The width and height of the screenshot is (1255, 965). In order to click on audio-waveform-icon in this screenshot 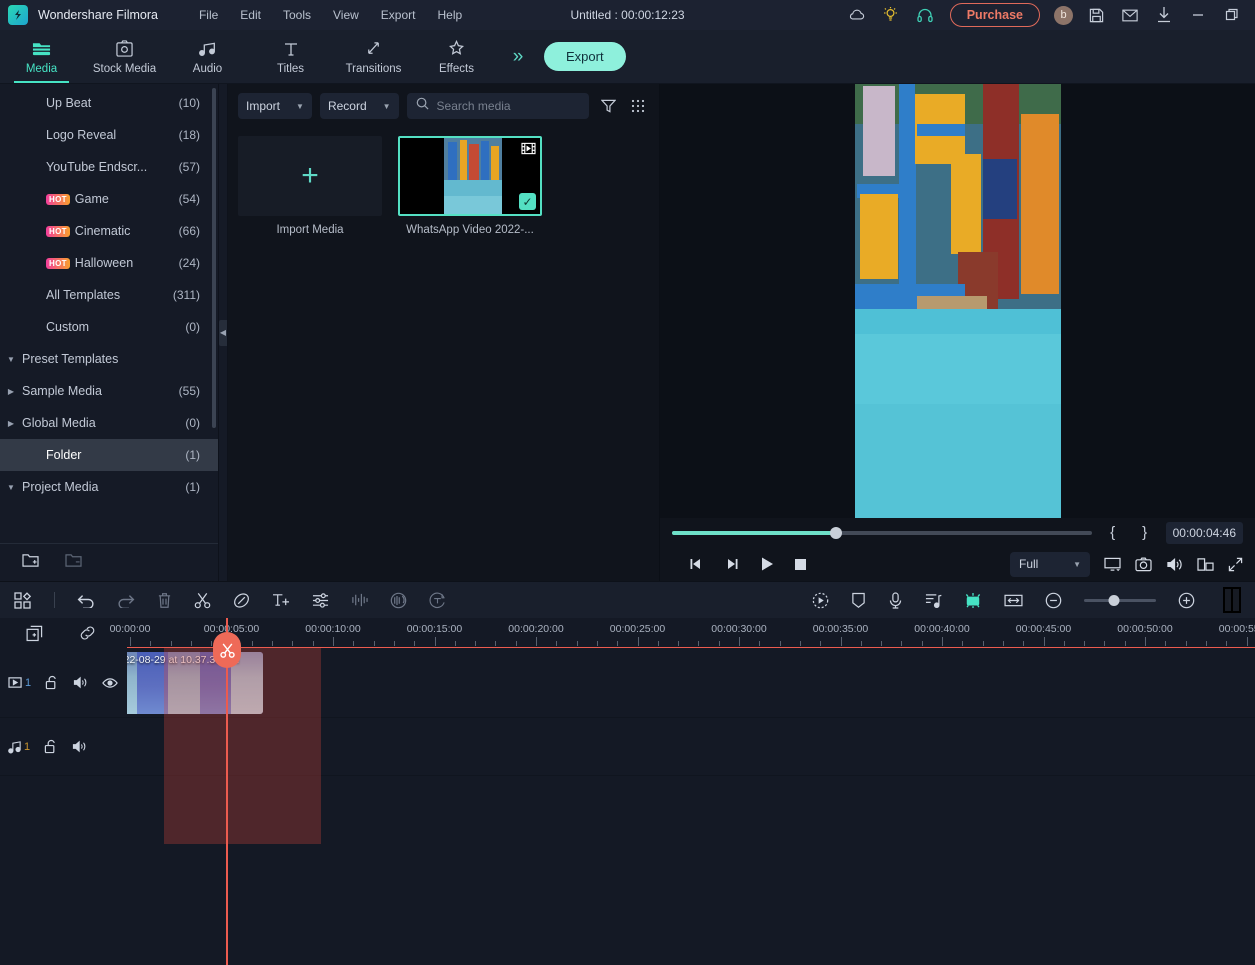, I will do `click(359, 600)`.